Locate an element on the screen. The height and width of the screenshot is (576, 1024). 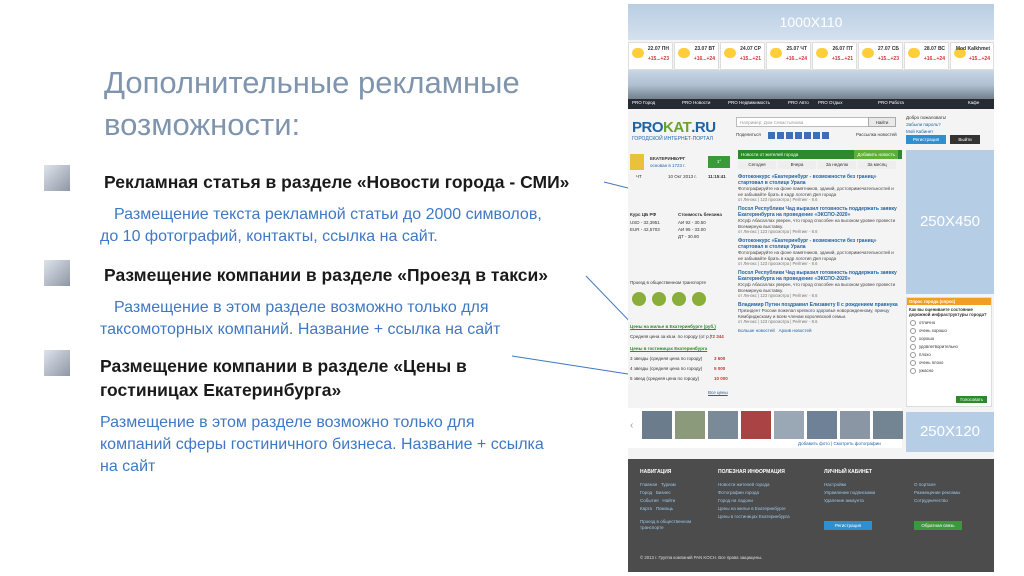
poll-option: очень хорошо is located at coordinates (949, 331).